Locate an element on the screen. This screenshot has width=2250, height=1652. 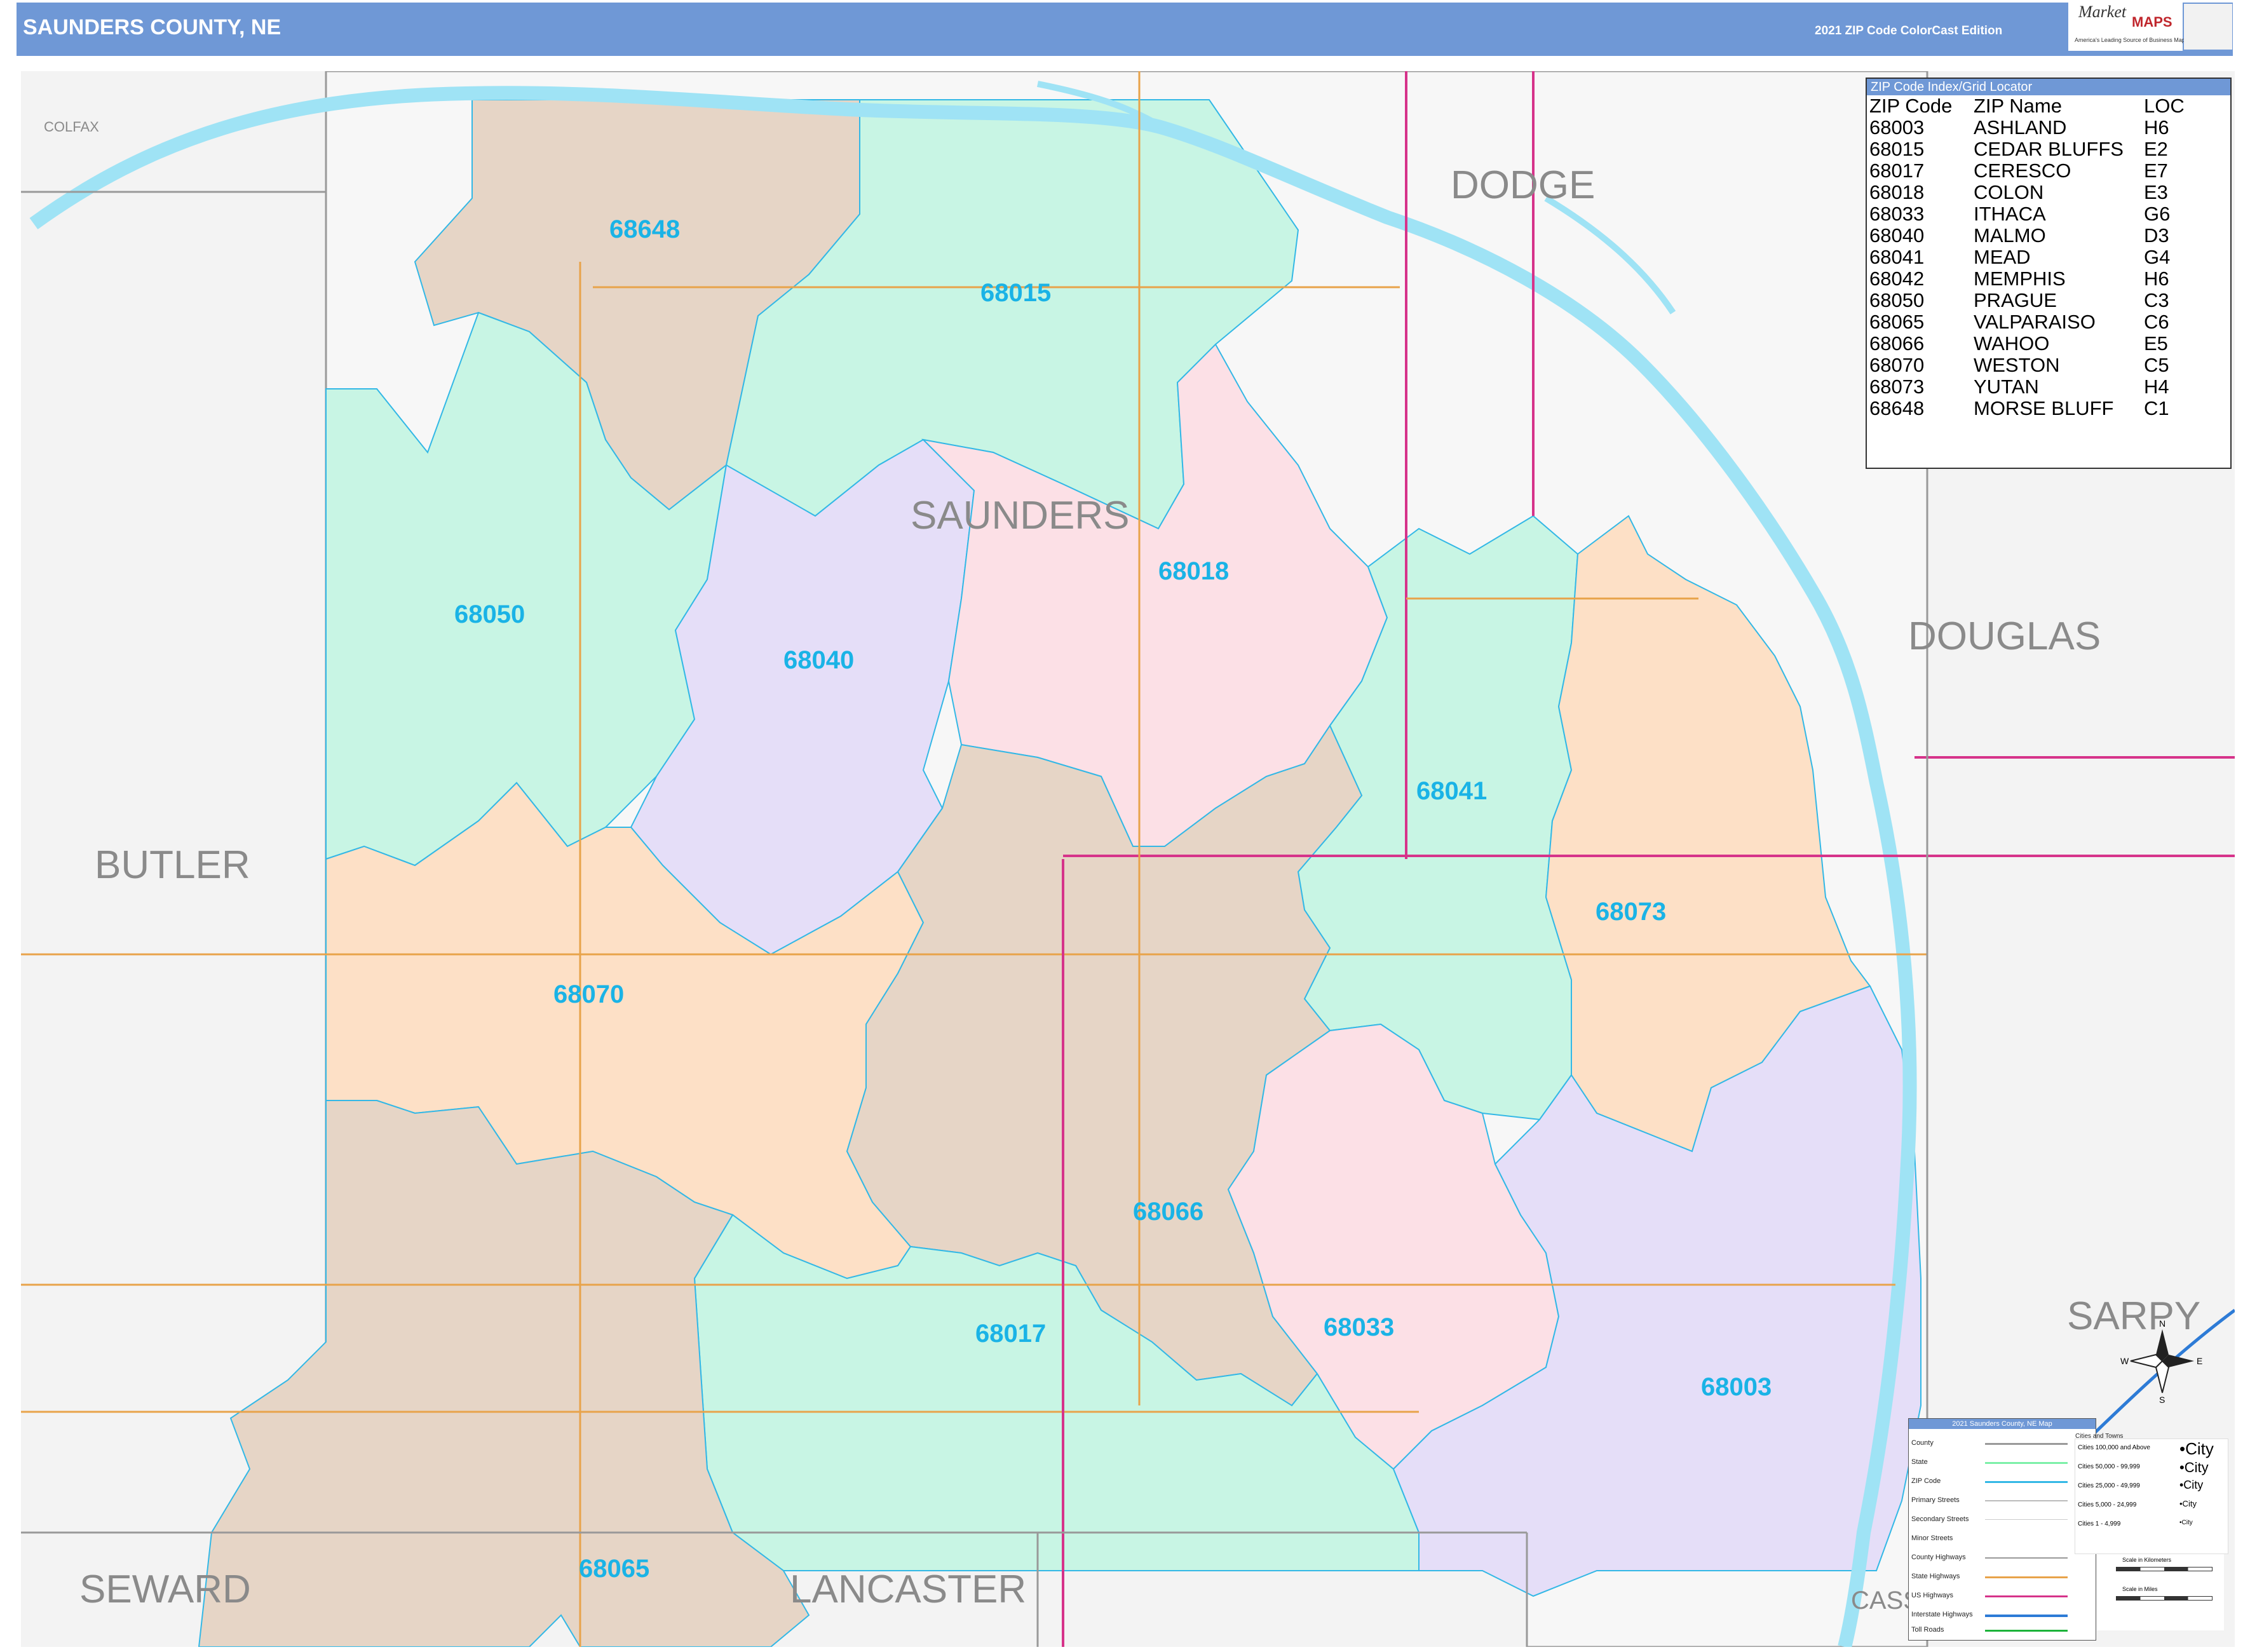
zip-index-zip: 68041 is located at coordinates (1897, 257).